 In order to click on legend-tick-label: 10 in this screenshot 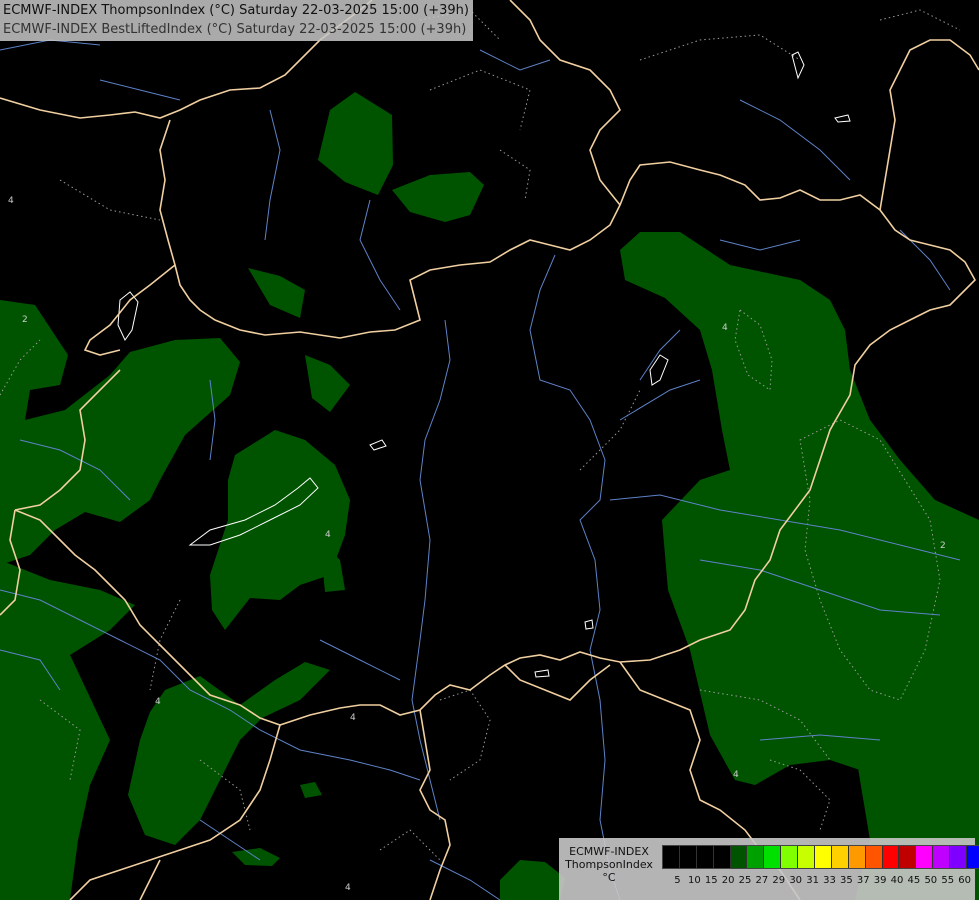, I will do `click(694, 880)`.